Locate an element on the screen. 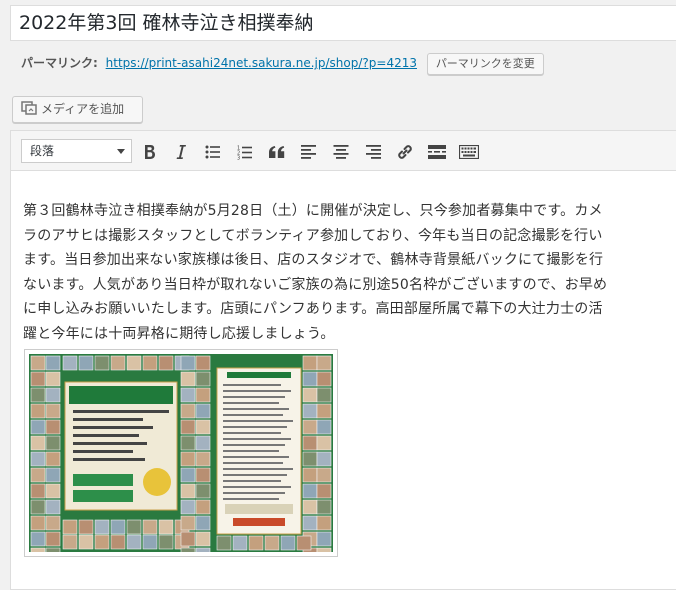 This screenshot has height=590, width=676. bold-icon is located at coordinates (150, 152).